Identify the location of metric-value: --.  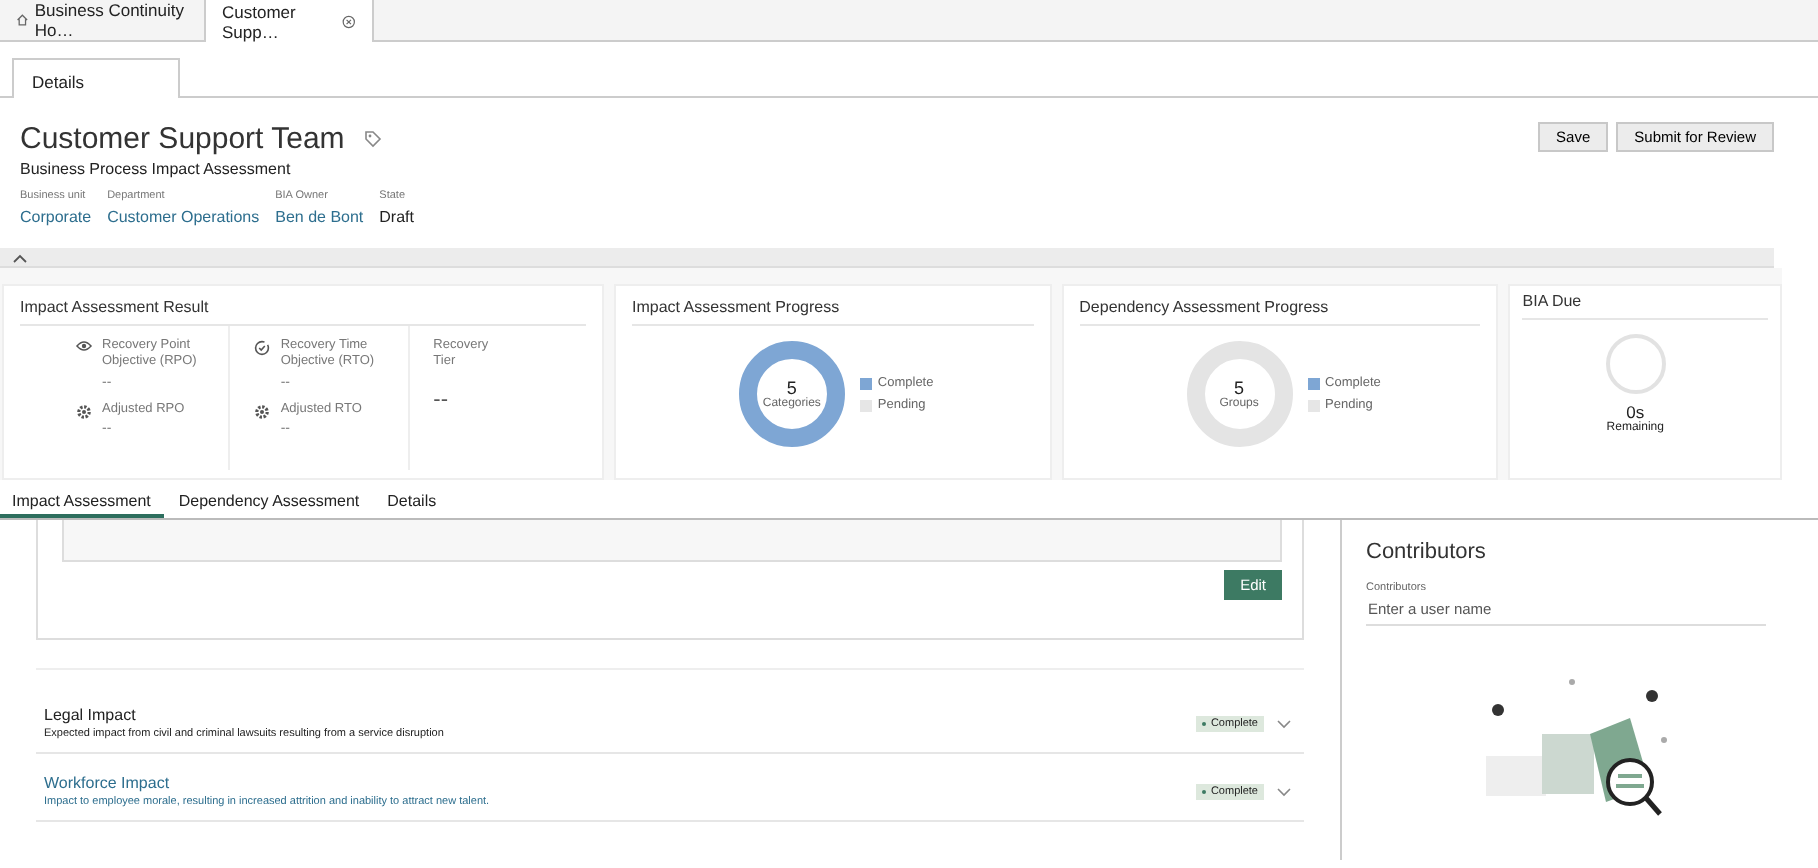
(441, 399).